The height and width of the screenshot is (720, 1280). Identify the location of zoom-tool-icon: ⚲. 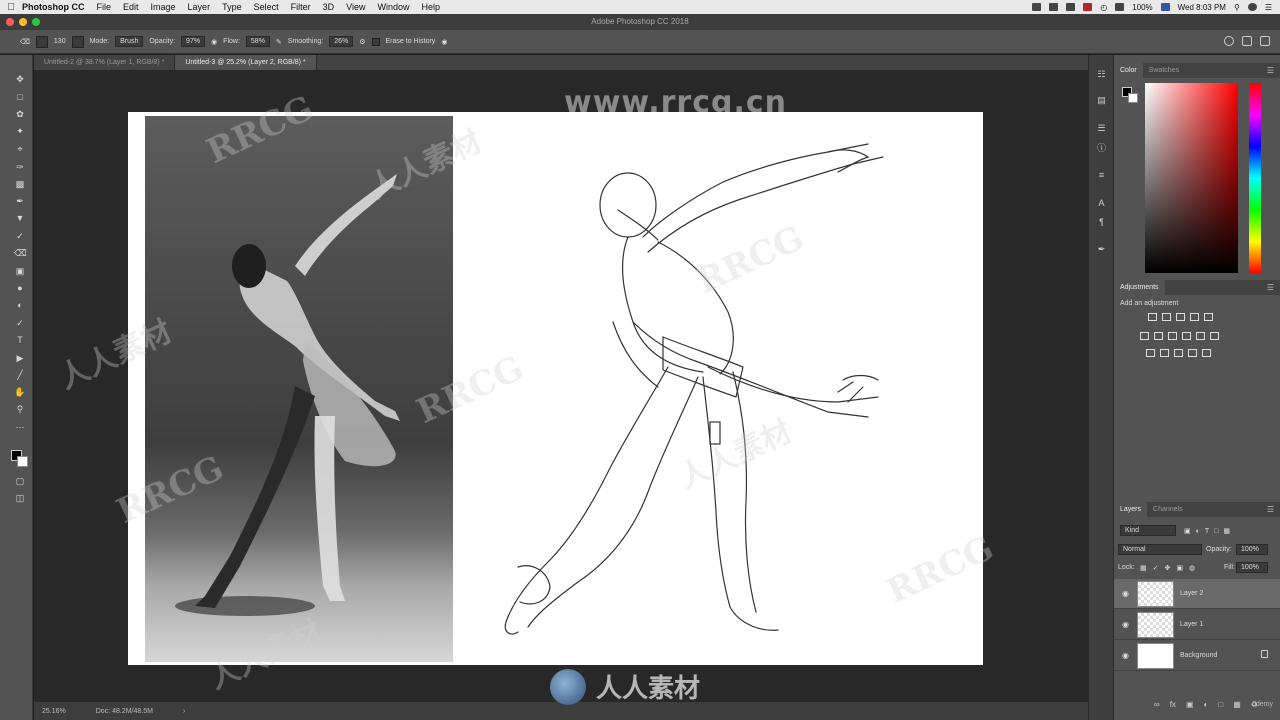
(20, 409).